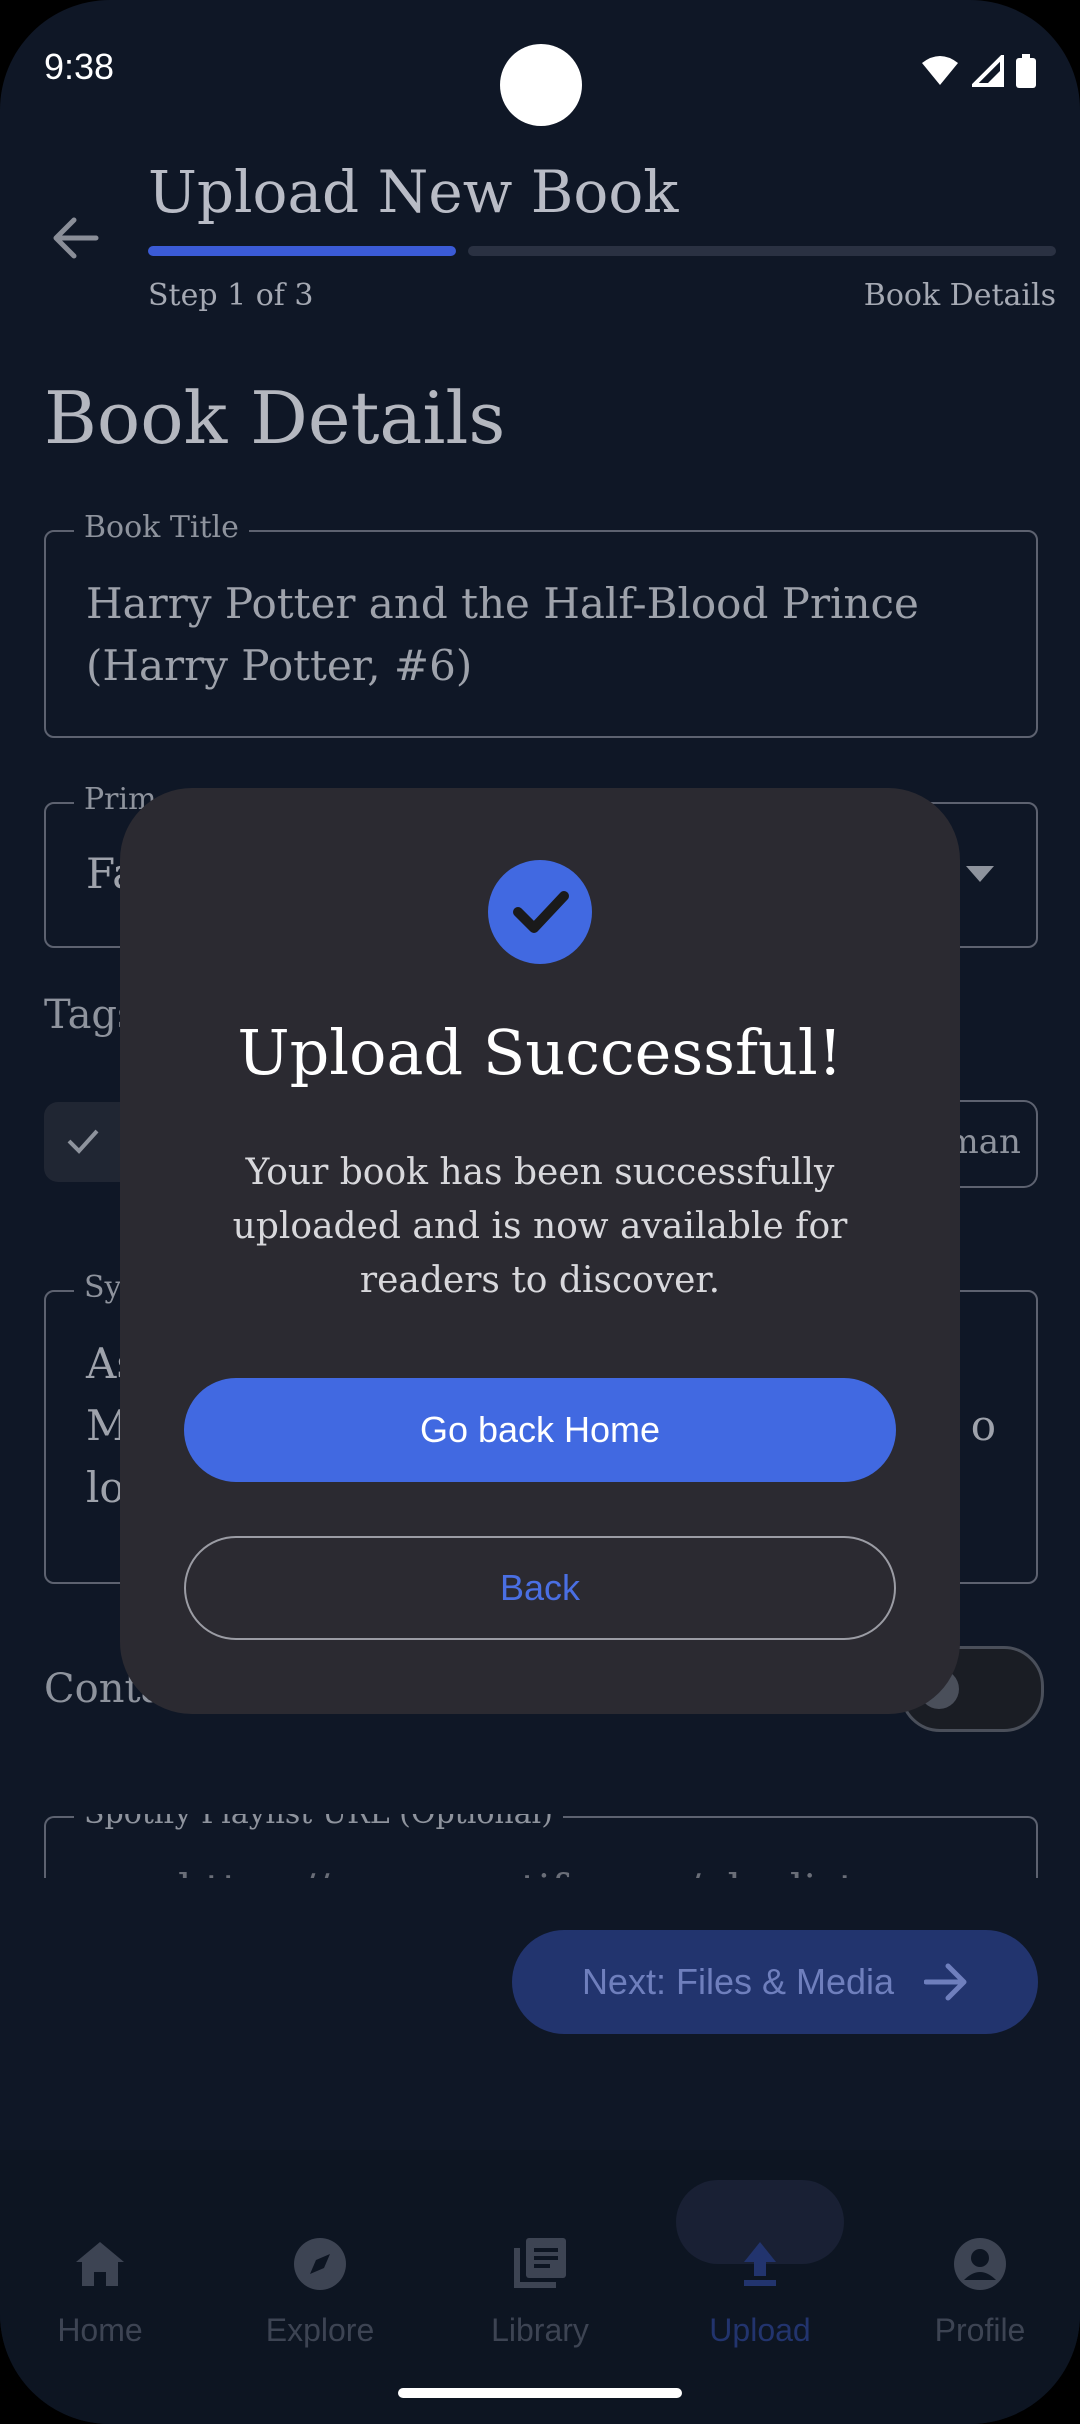 This screenshot has width=1080, height=2424. I want to click on dialog-back-button: Back, so click(540, 1588).